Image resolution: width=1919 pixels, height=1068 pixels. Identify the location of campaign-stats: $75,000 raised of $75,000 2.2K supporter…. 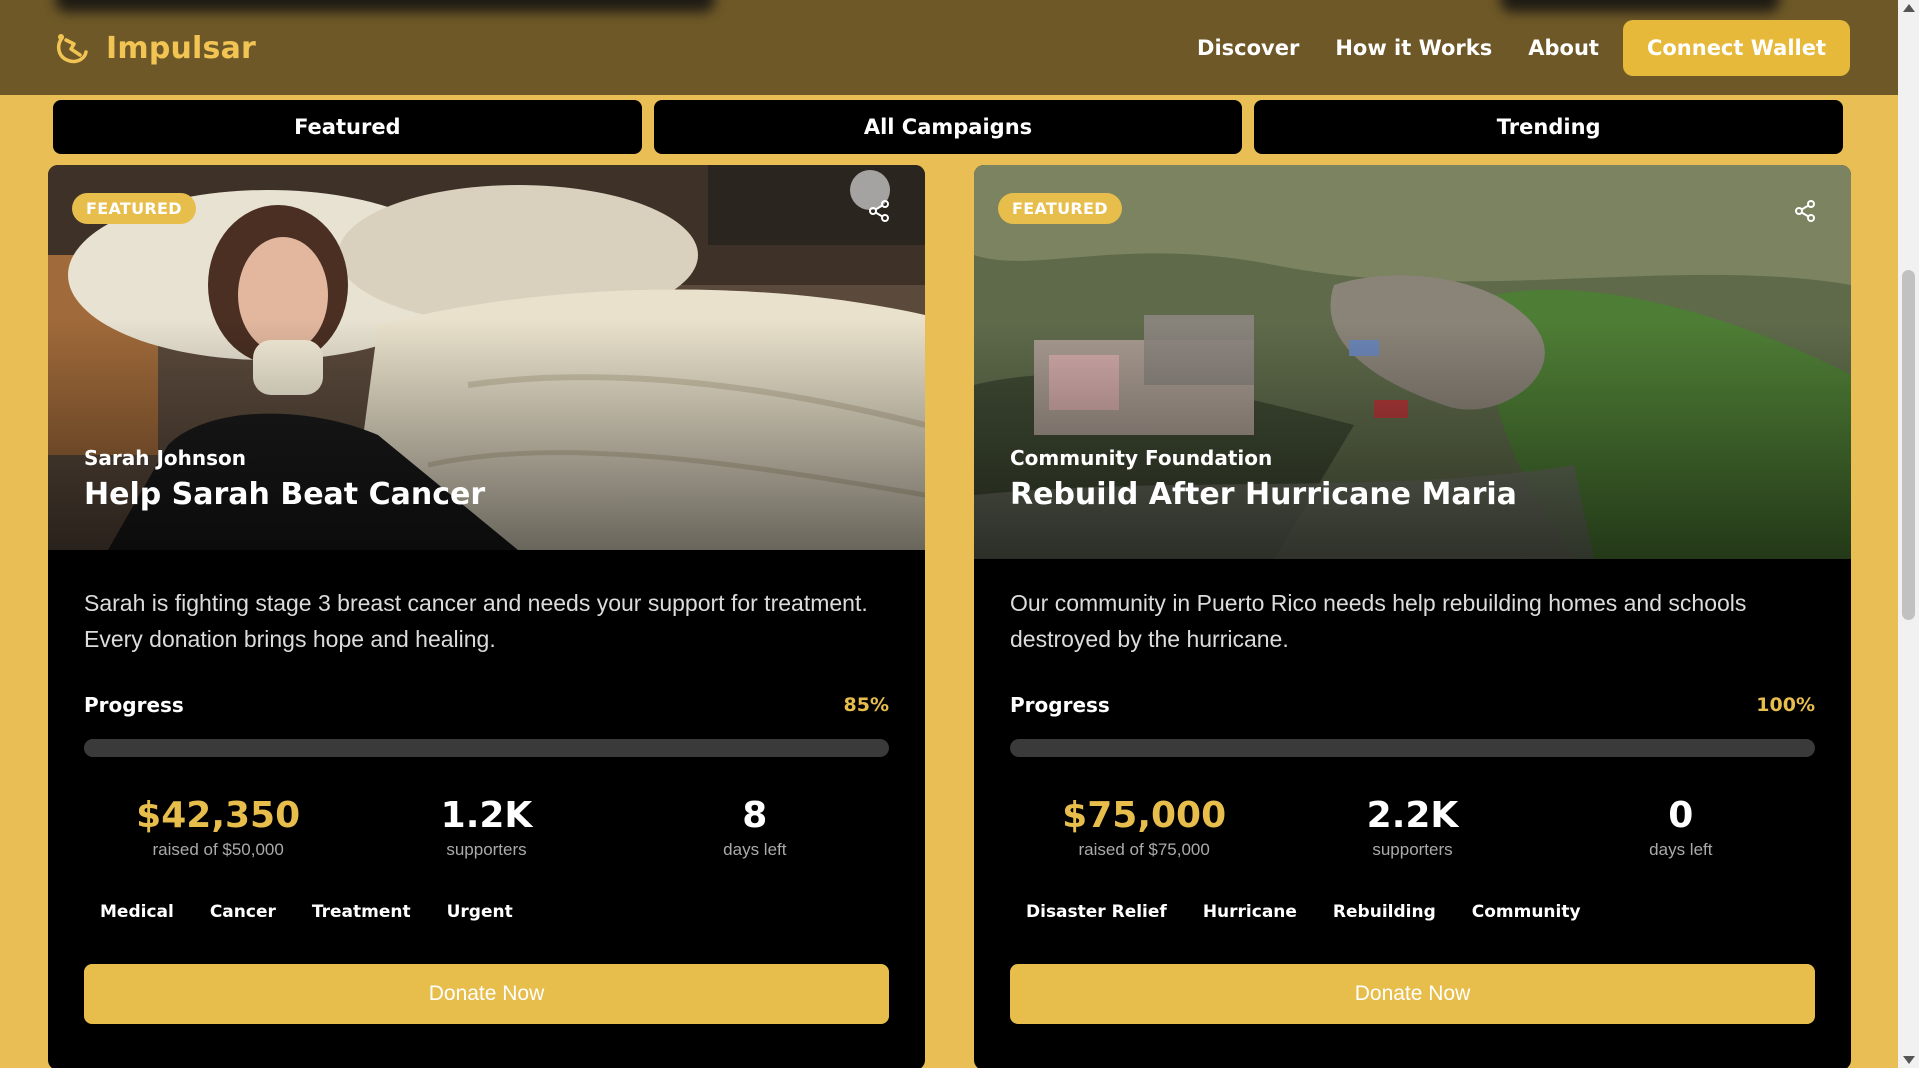
(1412, 827).